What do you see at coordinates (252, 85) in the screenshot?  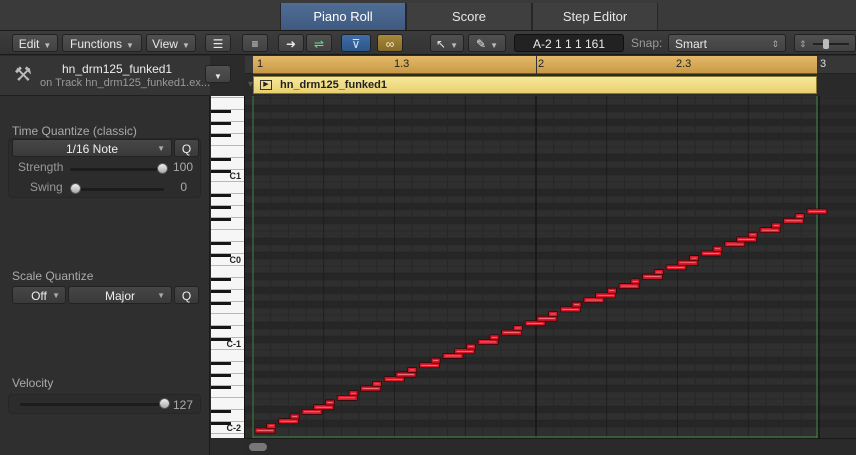 I see `playhead-icon: ▾` at bounding box center [252, 85].